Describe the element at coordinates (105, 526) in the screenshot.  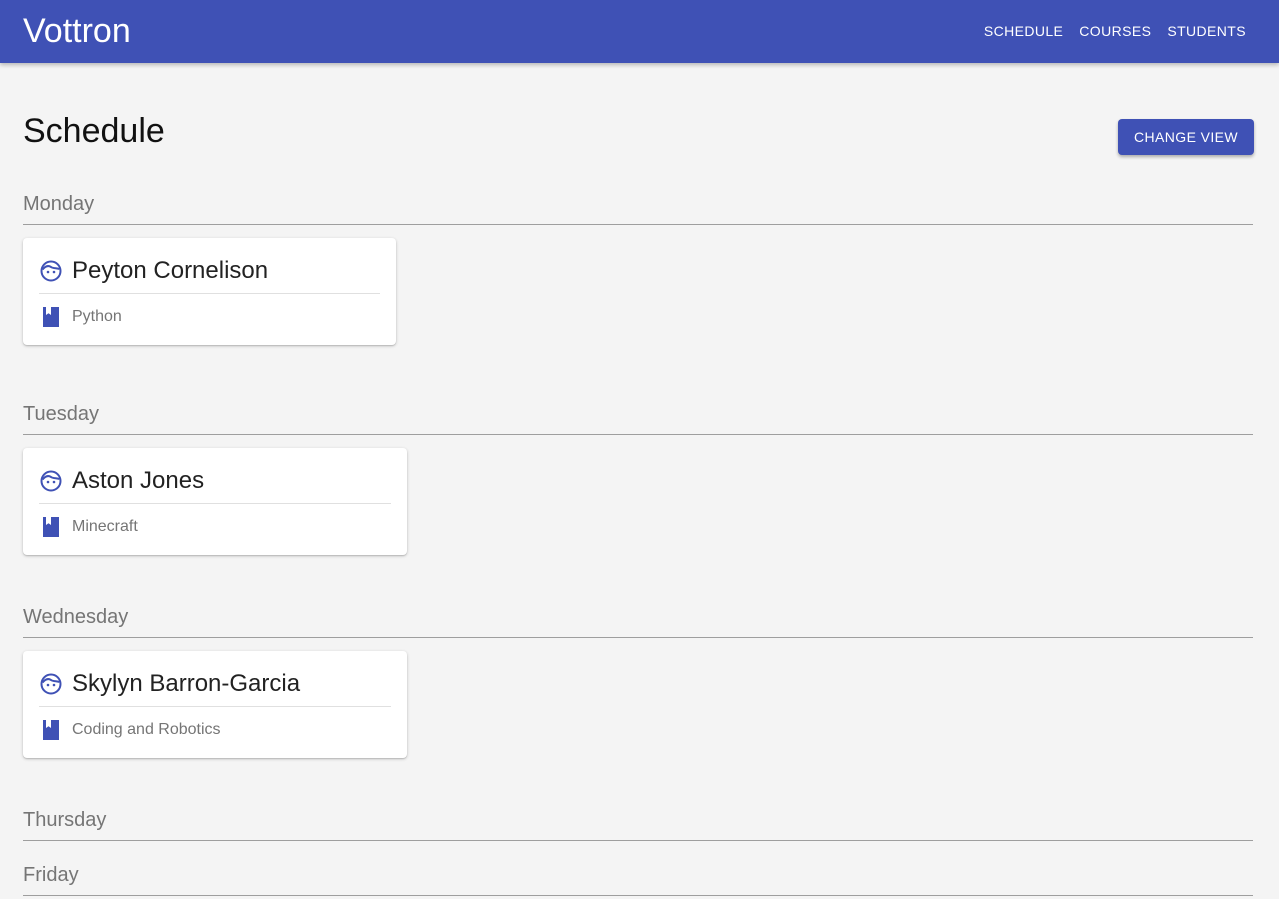
I see `course-name: Minecraft` at that location.